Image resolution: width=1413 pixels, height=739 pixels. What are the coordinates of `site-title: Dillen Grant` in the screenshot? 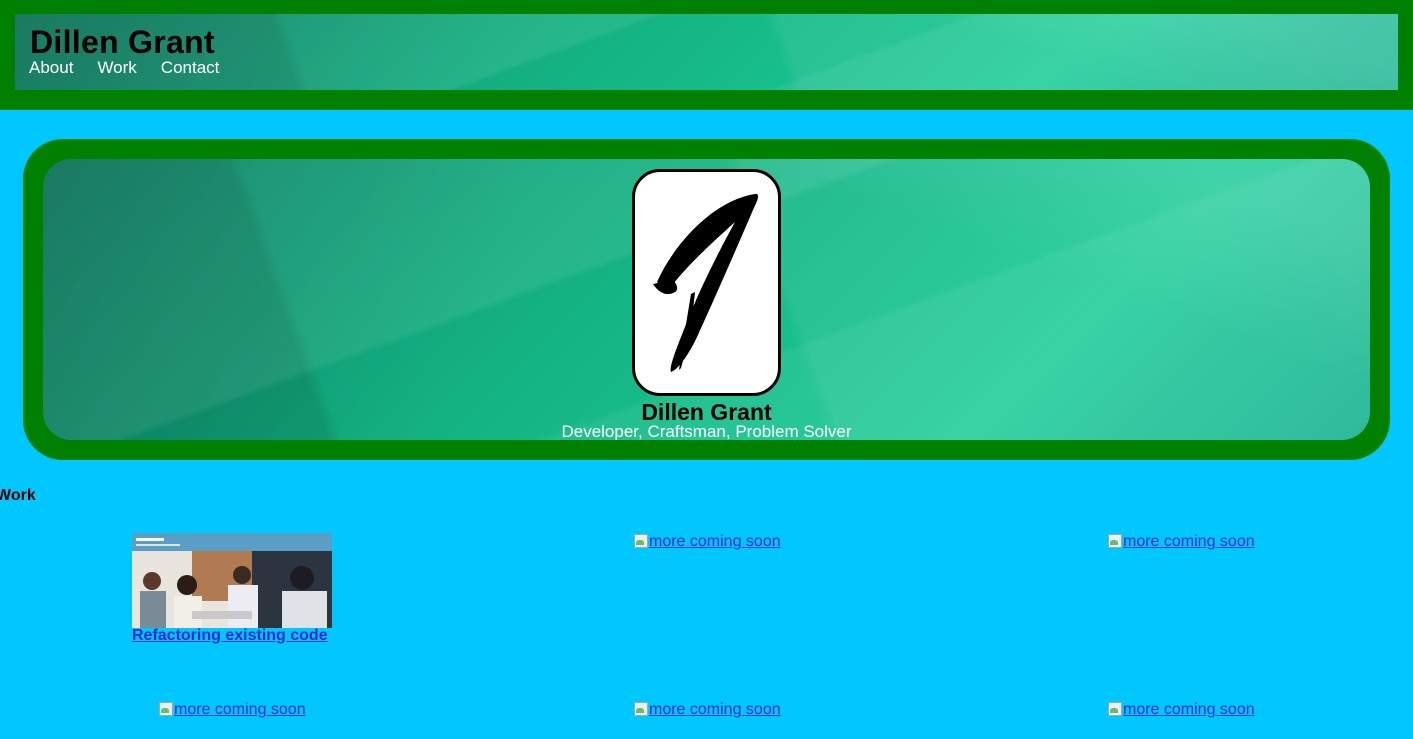 It's located at (122, 42).